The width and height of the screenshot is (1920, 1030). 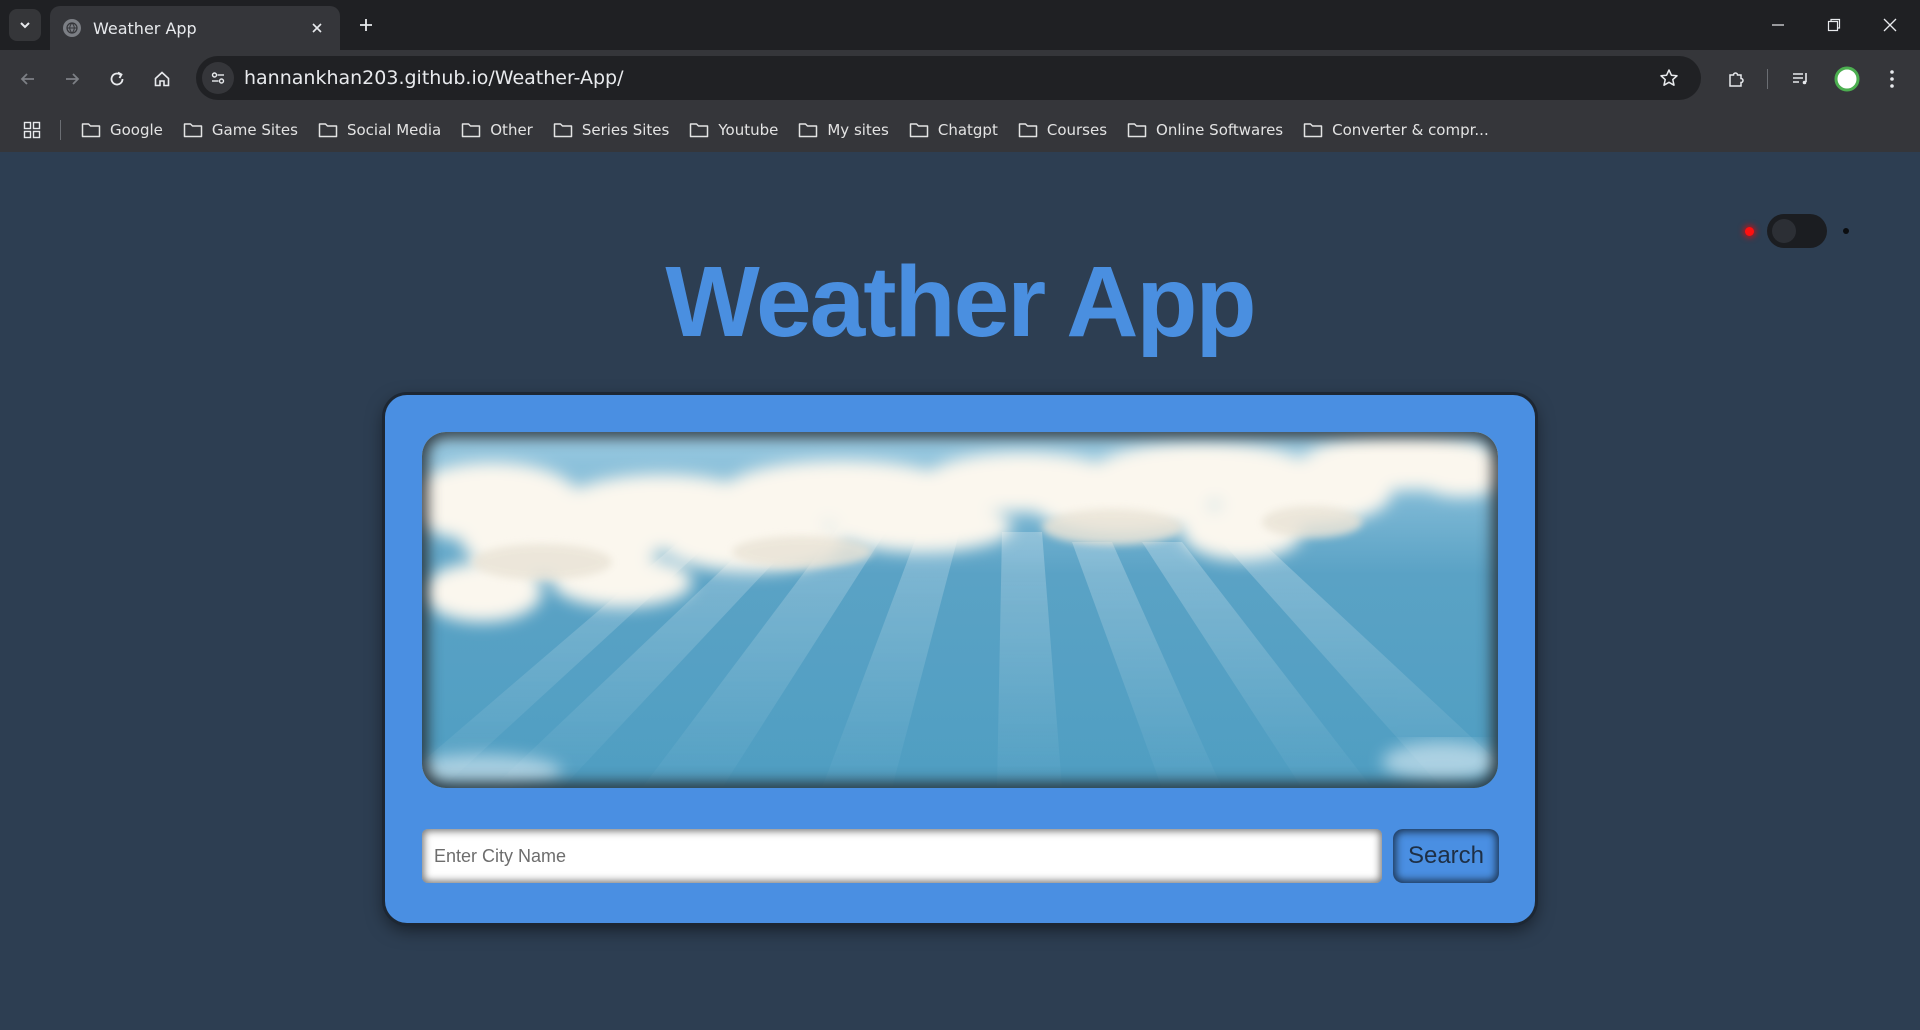 I want to click on star-icon, so click(x=1669, y=77).